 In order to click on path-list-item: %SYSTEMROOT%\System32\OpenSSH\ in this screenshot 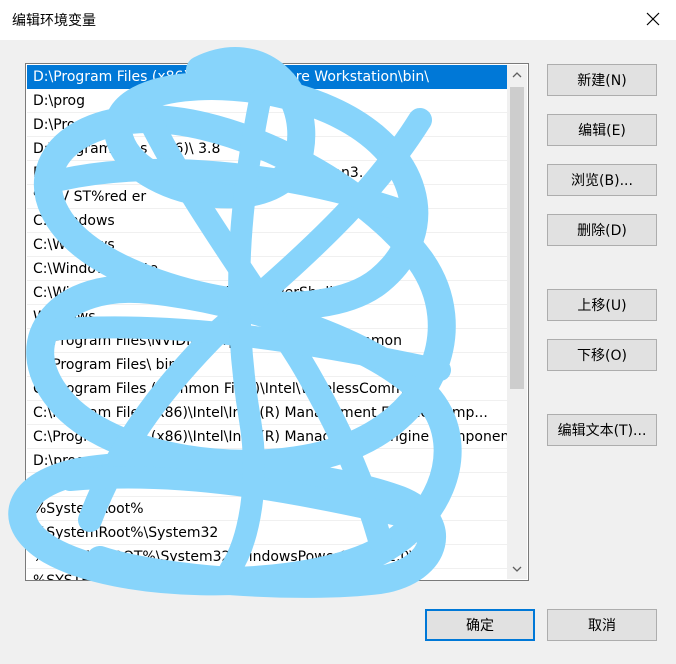, I will do `click(267, 574)`.